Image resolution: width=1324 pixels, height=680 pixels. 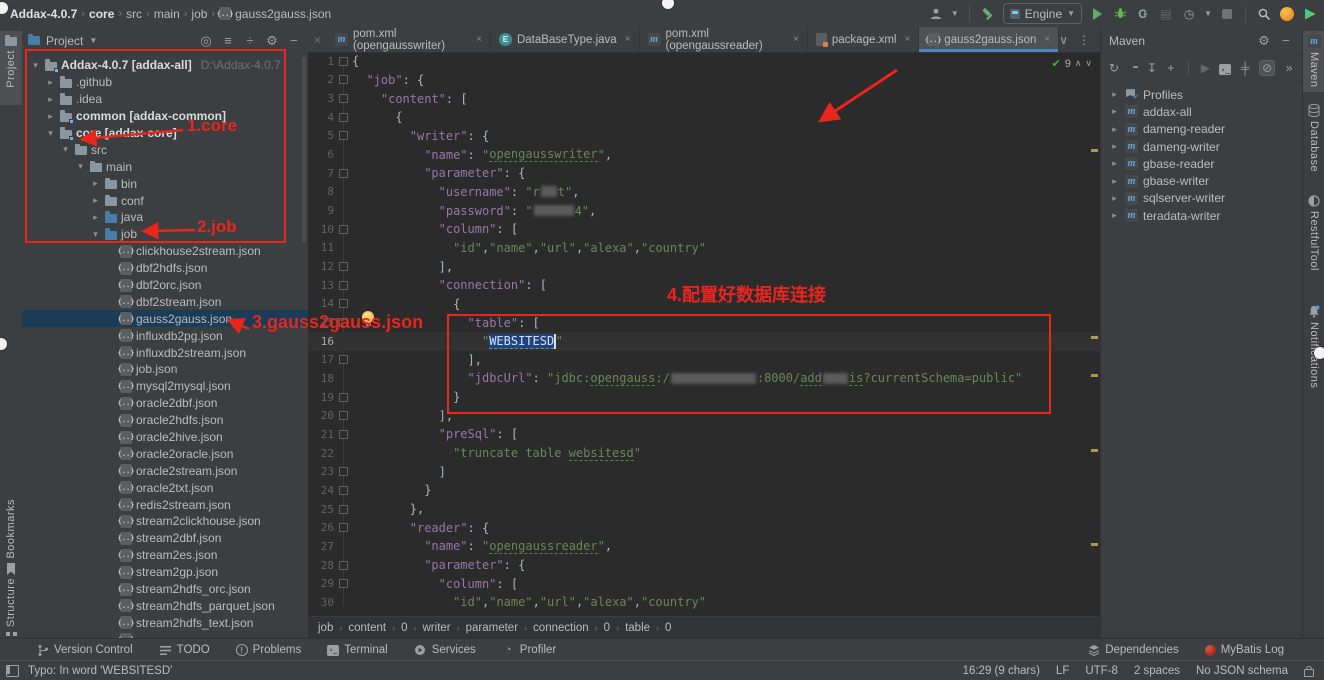 What do you see at coordinates (492, 628) in the screenshot?
I see `breadcrumb-item: parameter` at bounding box center [492, 628].